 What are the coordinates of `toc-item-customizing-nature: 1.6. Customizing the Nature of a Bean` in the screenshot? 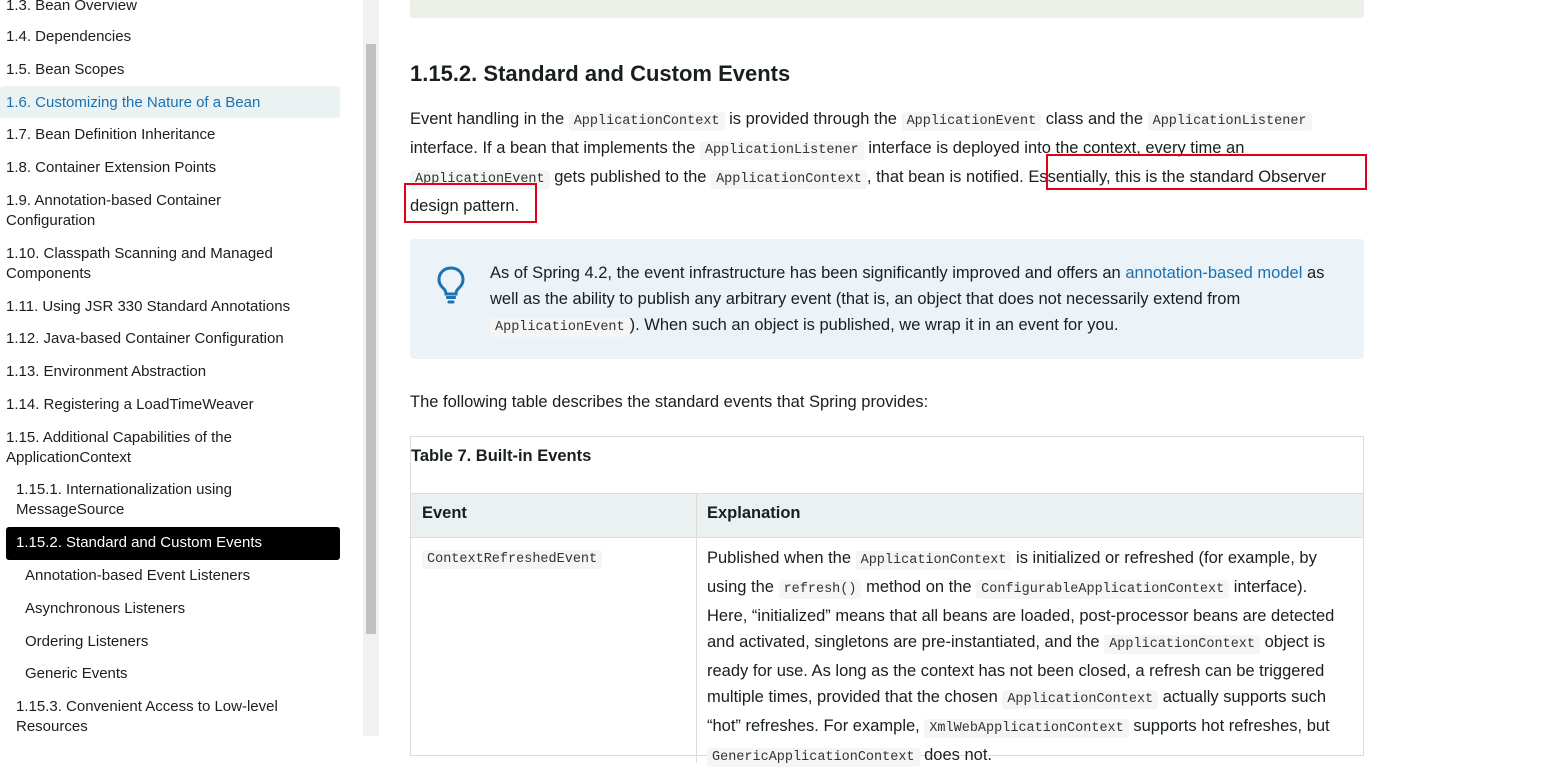 It's located at (170, 102).